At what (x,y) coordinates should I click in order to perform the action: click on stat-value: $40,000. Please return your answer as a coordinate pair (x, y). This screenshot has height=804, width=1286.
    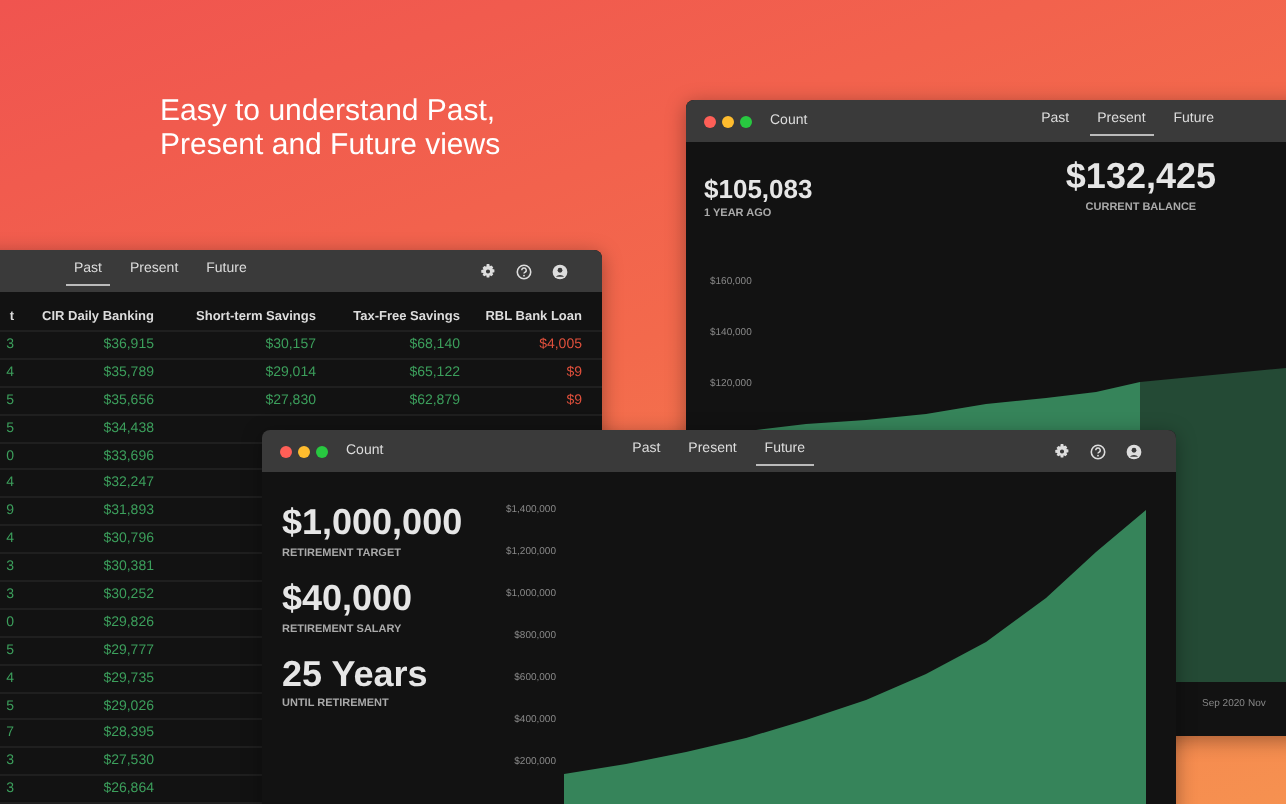
    Looking at the image, I should click on (348, 599).